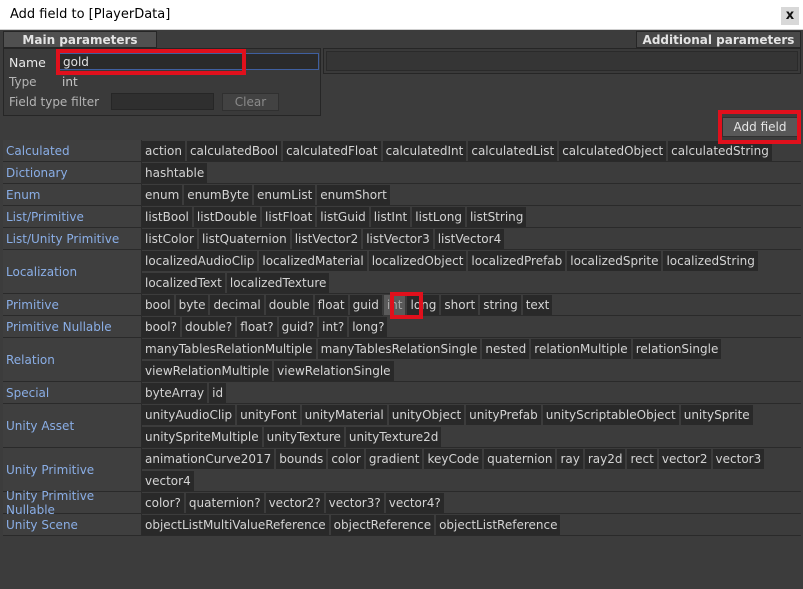 This screenshot has width=803, height=589. What do you see at coordinates (426, 415) in the screenshot?
I see `type-button: unityObject` at bounding box center [426, 415].